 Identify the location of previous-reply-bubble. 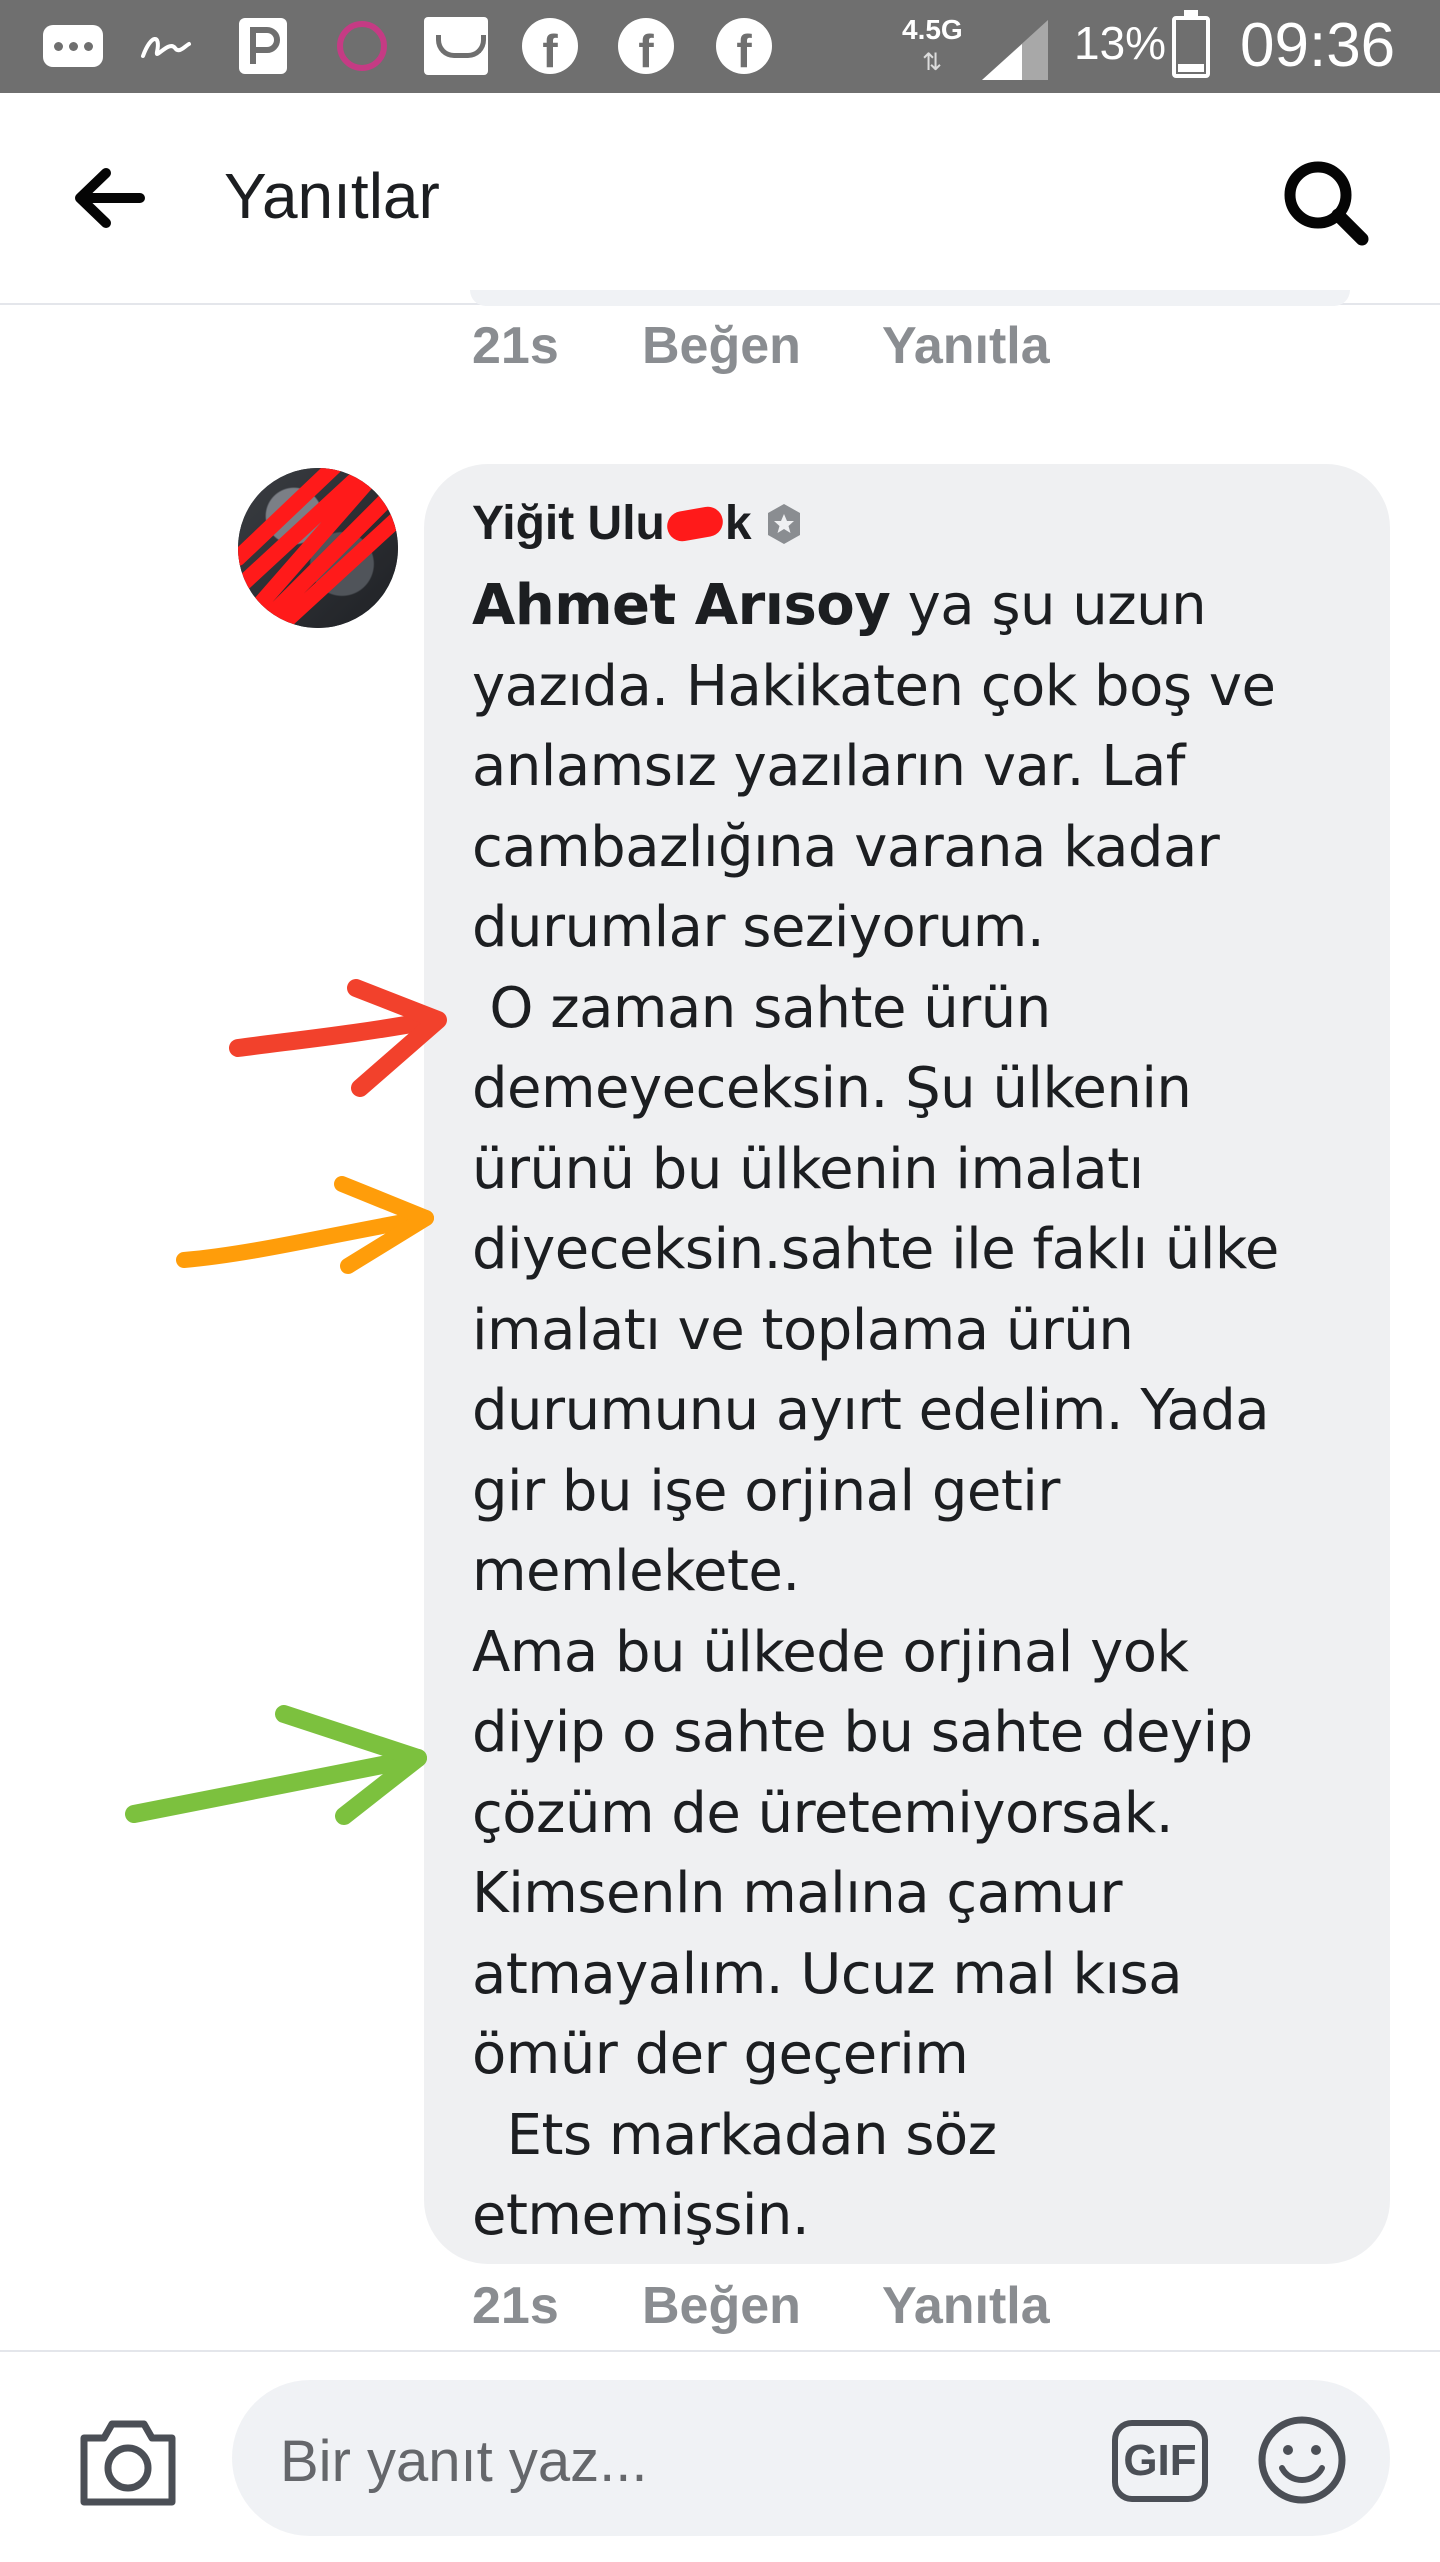
(910, 298).